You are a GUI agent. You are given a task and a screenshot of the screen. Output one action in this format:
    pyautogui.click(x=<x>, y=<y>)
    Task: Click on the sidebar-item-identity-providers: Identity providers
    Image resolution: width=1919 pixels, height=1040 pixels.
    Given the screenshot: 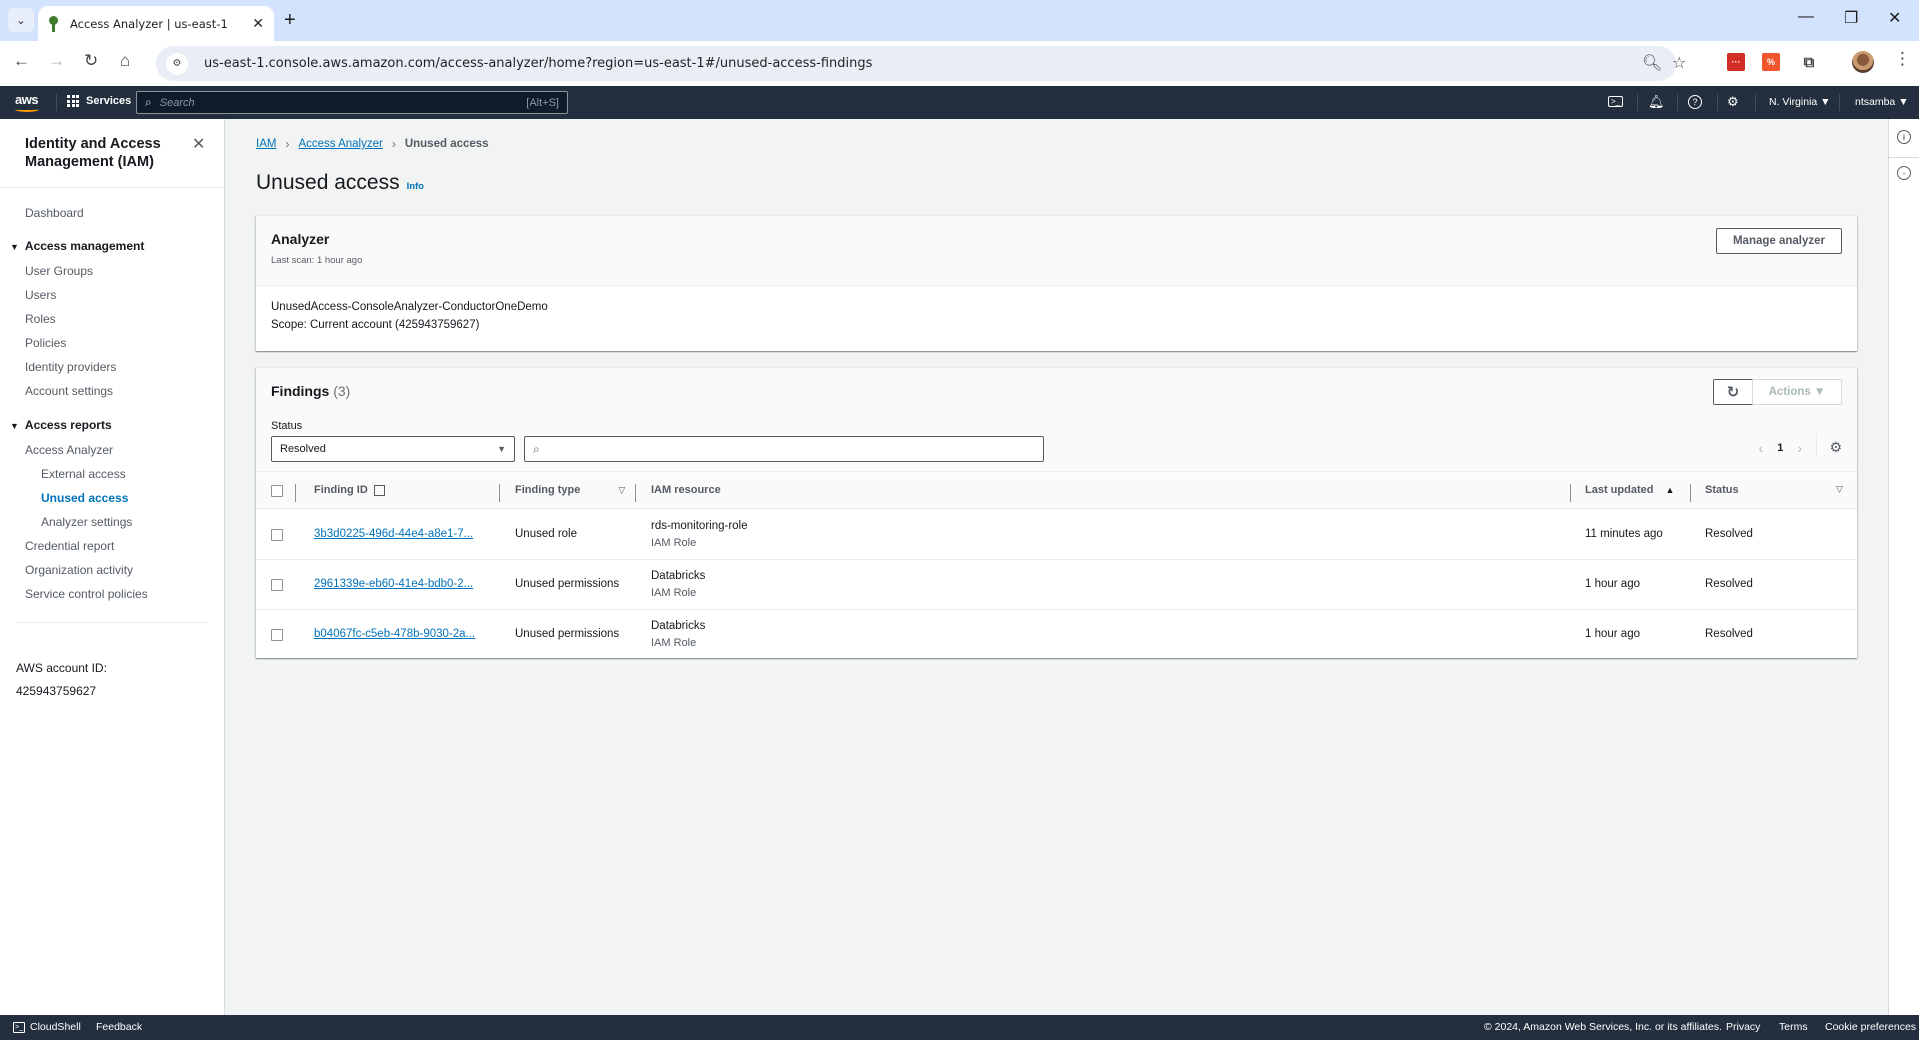 What is the action you would take?
    pyautogui.click(x=70, y=367)
    